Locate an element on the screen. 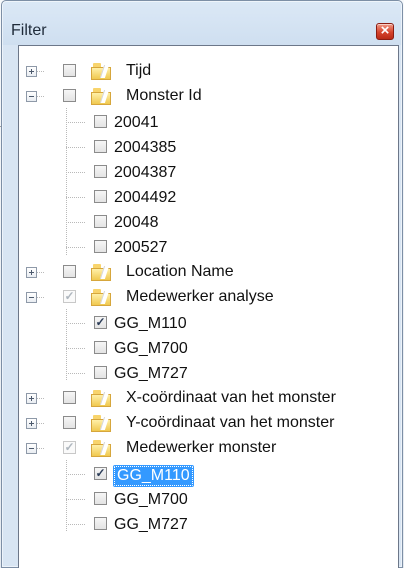 The height and width of the screenshot is (568, 404). title-bar: Filter × is located at coordinates (202, 22).